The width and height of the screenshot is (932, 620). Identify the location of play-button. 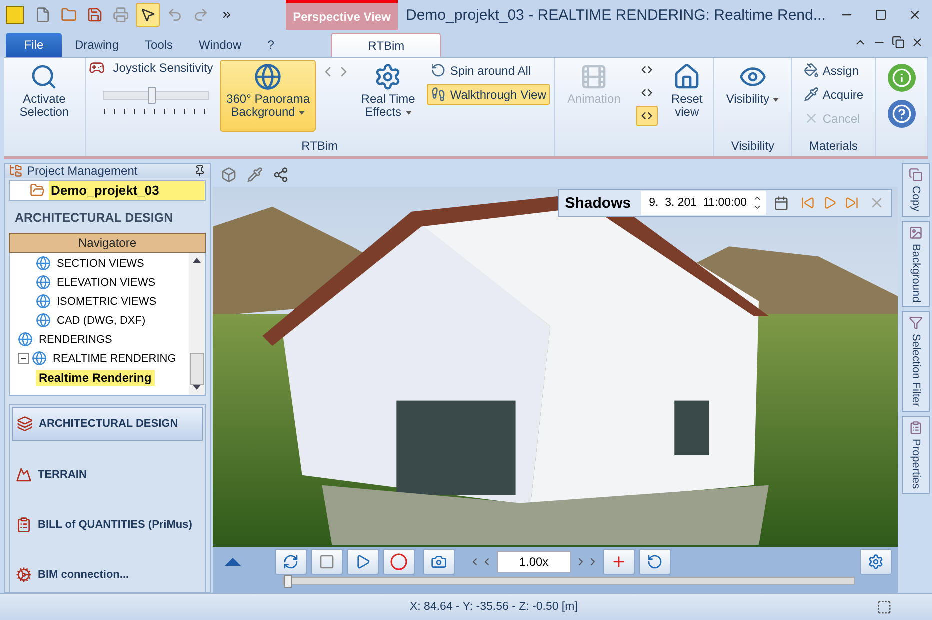
(363, 562).